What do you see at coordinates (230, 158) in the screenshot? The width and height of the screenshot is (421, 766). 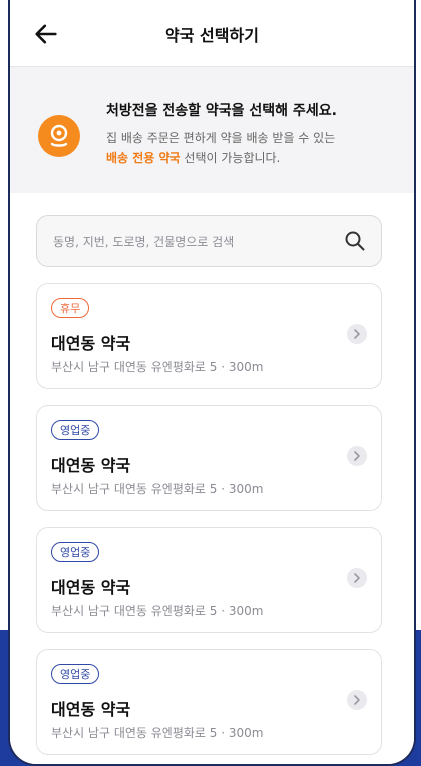 I see `notice-line2-rest: 선택이 가능합니다.` at bounding box center [230, 158].